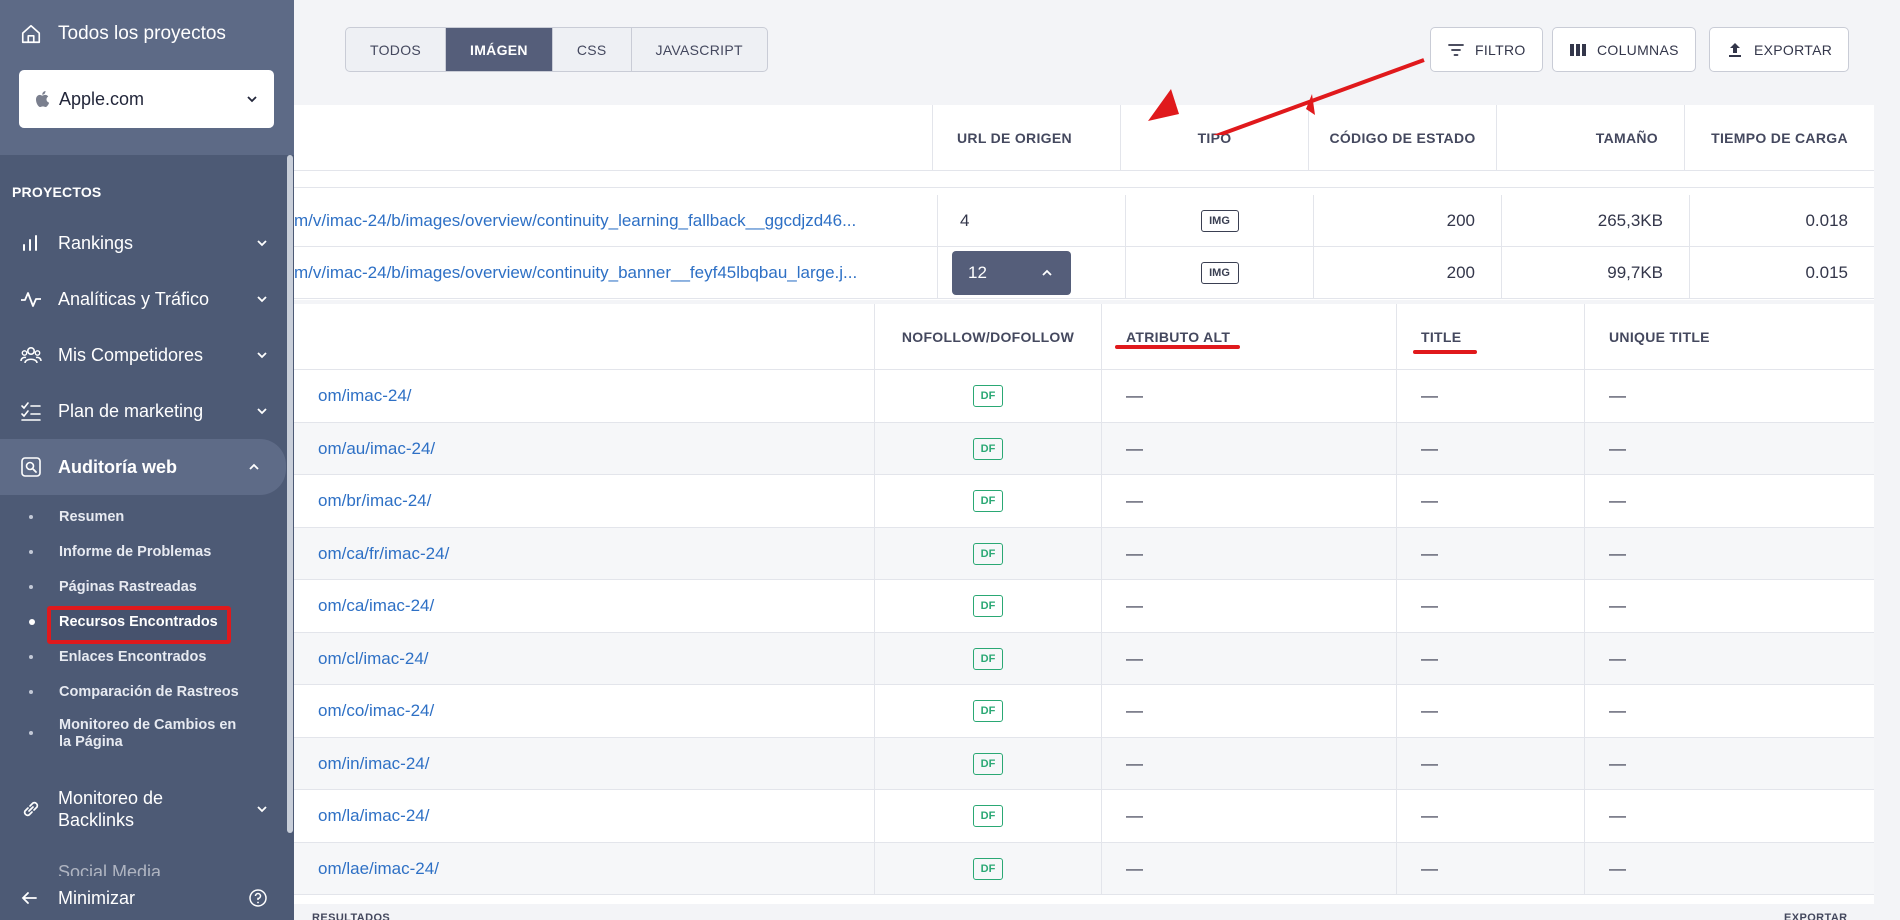 This screenshot has width=1900, height=920. What do you see at coordinates (1816, 916) in the screenshot?
I see `footer-export-link: EXPORTAR` at bounding box center [1816, 916].